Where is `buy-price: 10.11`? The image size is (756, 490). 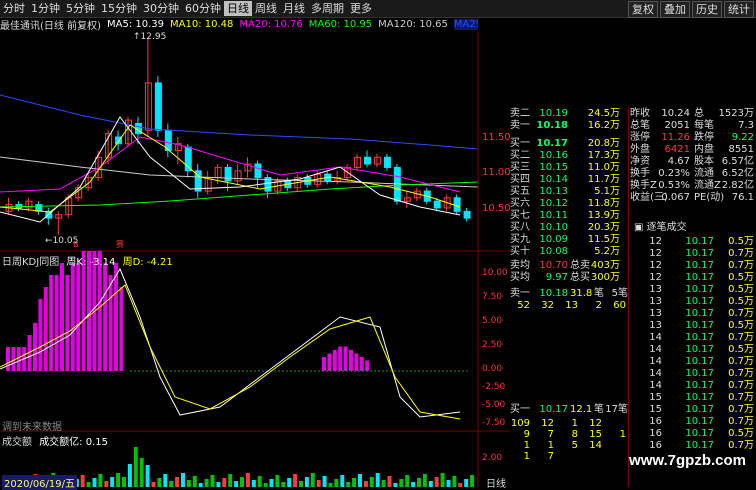 buy-price: 10.11 is located at coordinates (553, 215).